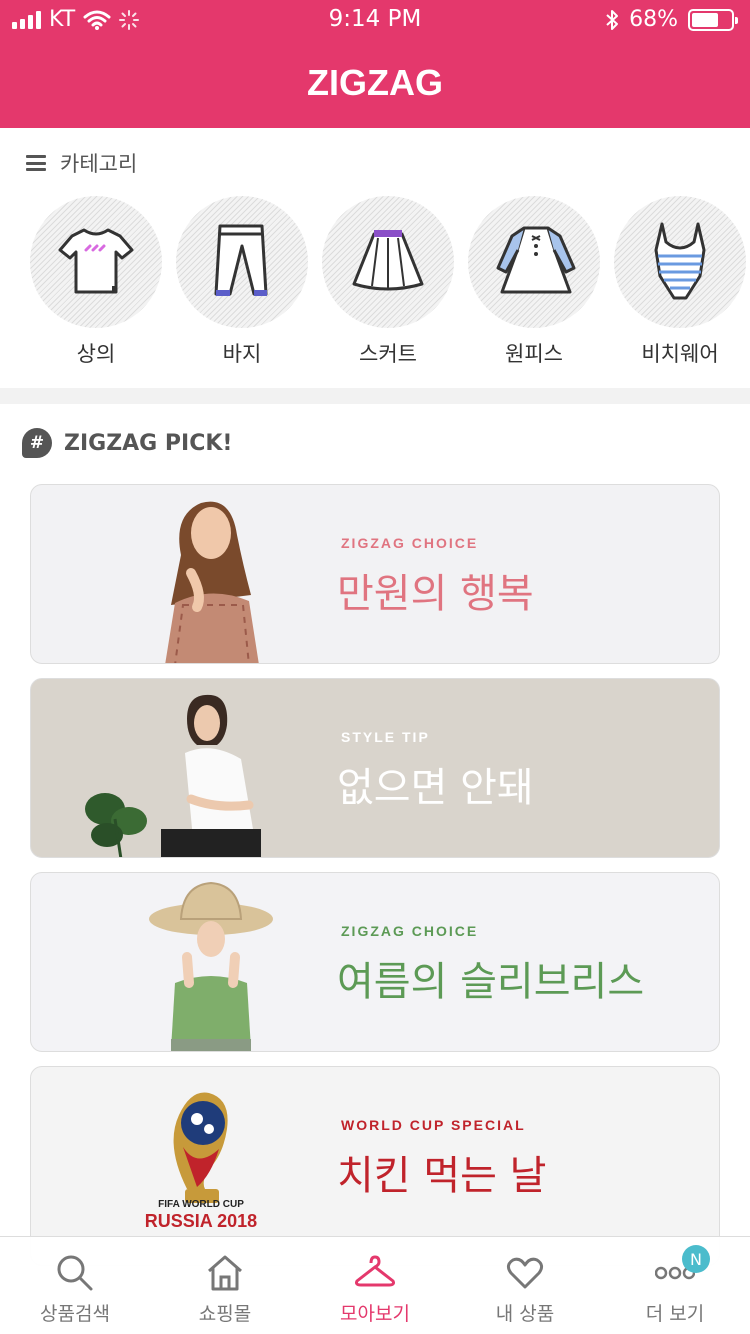 The height and width of the screenshot is (1334, 750). Describe the element at coordinates (375, 1314) in the screenshot. I see `tab-label: 모아보기` at that location.